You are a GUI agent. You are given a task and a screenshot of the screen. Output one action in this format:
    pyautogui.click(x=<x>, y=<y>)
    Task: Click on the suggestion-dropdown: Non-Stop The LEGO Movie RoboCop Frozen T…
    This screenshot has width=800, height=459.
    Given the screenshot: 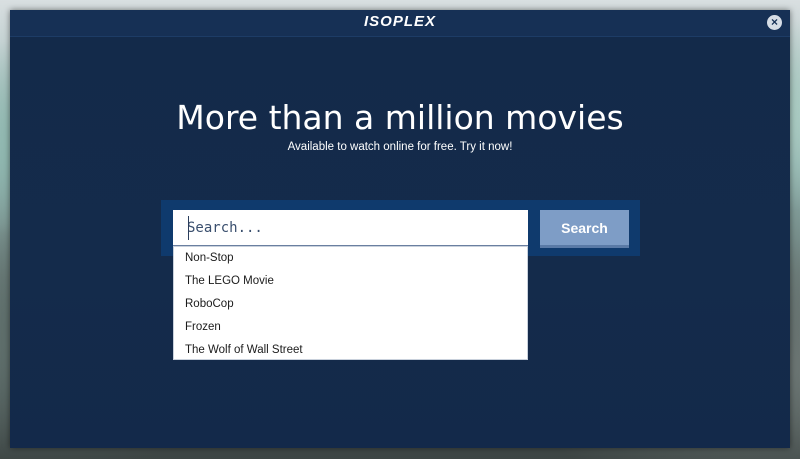 What is the action you would take?
    pyautogui.click(x=350, y=303)
    